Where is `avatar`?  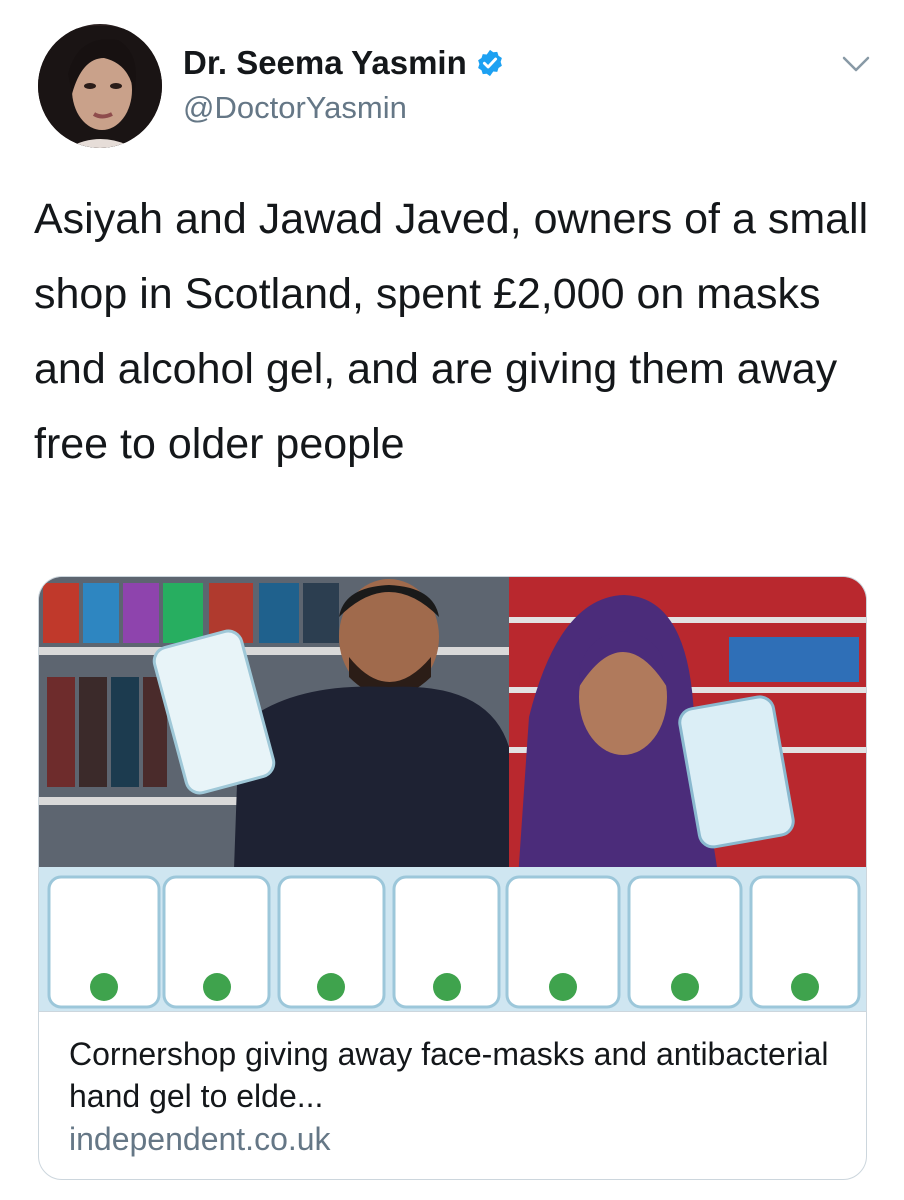 avatar is located at coordinates (100, 86).